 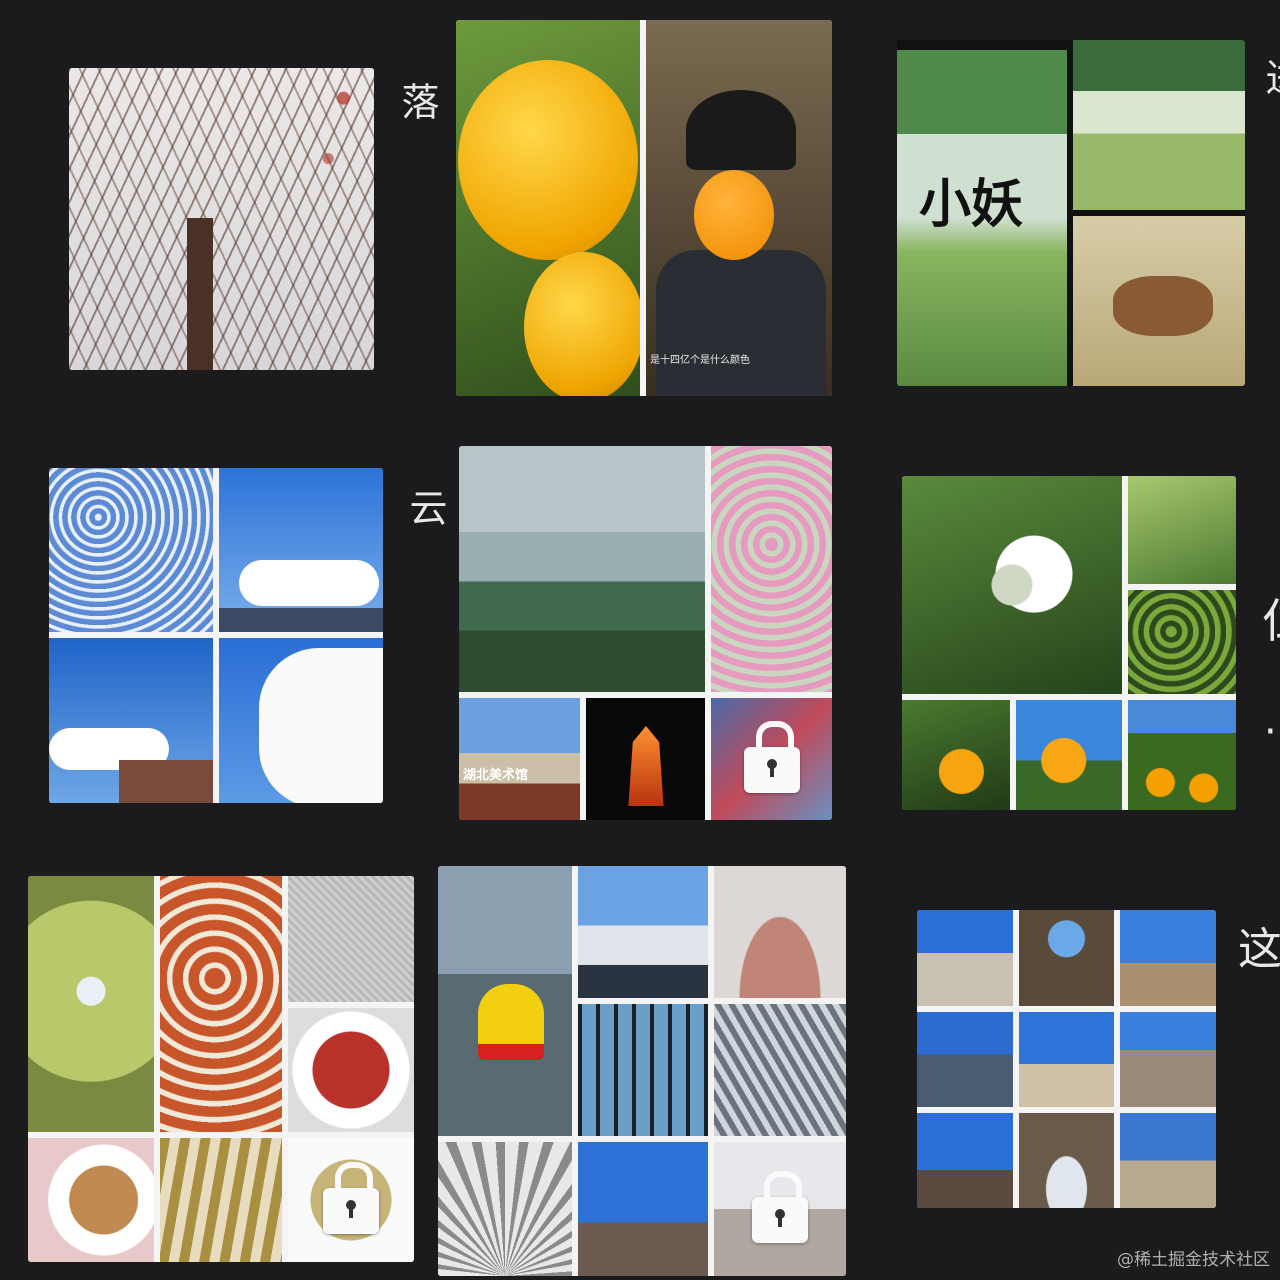 What do you see at coordinates (91, 1200) in the screenshot?
I see `photo-noodle-plate` at bounding box center [91, 1200].